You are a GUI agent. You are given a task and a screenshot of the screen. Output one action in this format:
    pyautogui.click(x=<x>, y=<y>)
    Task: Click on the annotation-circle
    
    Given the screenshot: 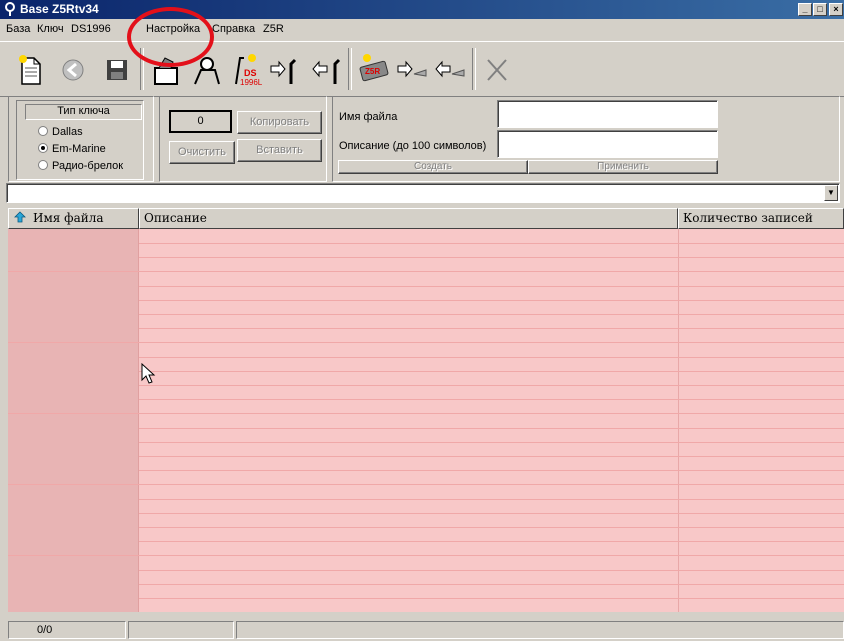 What is the action you would take?
    pyautogui.click(x=170, y=37)
    